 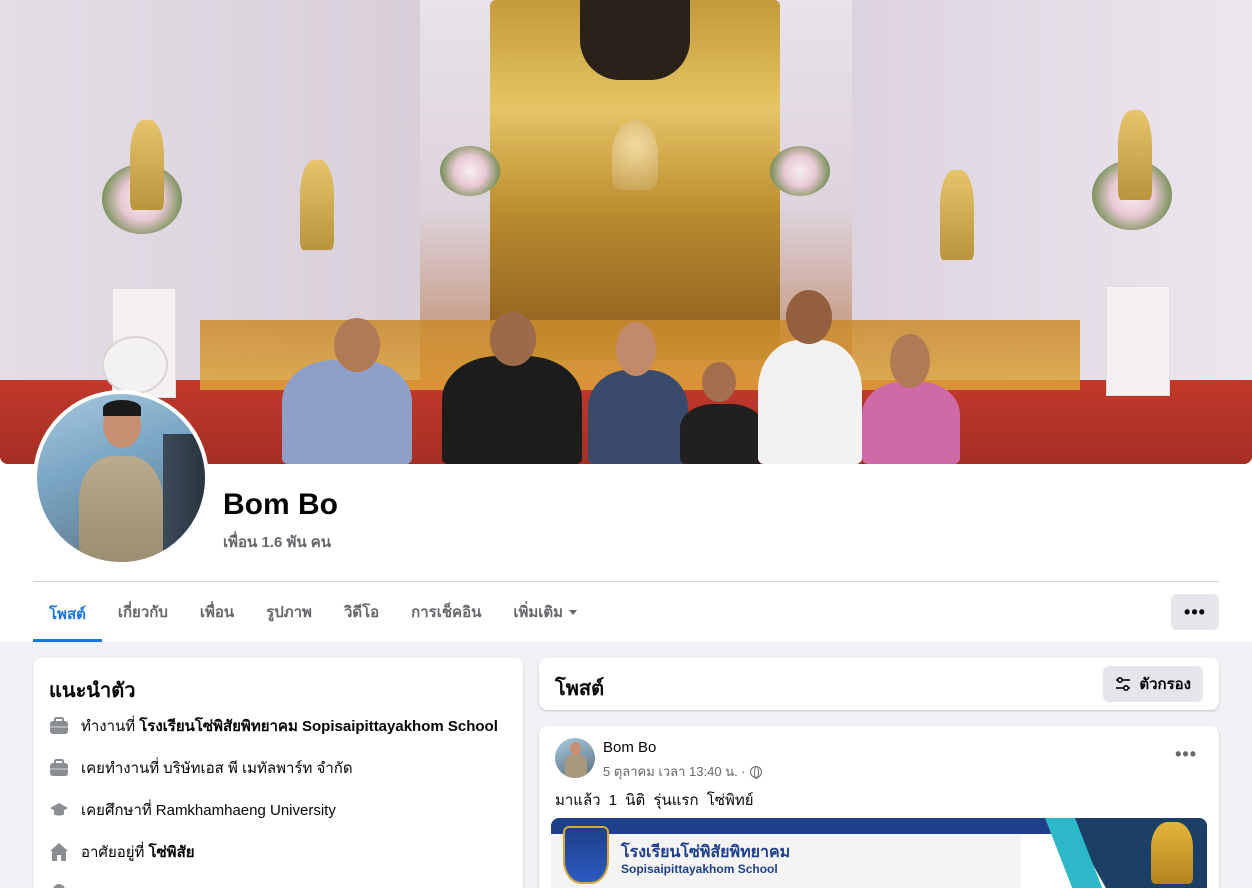 I want to click on tab-label: เกี่ยวกับ, so click(x=142, y=612).